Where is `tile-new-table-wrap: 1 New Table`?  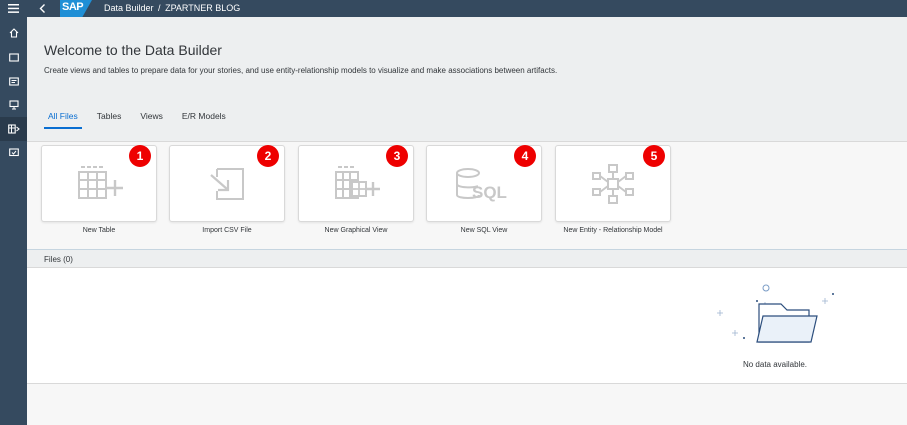
tile-new-table-wrap: 1 New Table is located at coordinates (99, 189).